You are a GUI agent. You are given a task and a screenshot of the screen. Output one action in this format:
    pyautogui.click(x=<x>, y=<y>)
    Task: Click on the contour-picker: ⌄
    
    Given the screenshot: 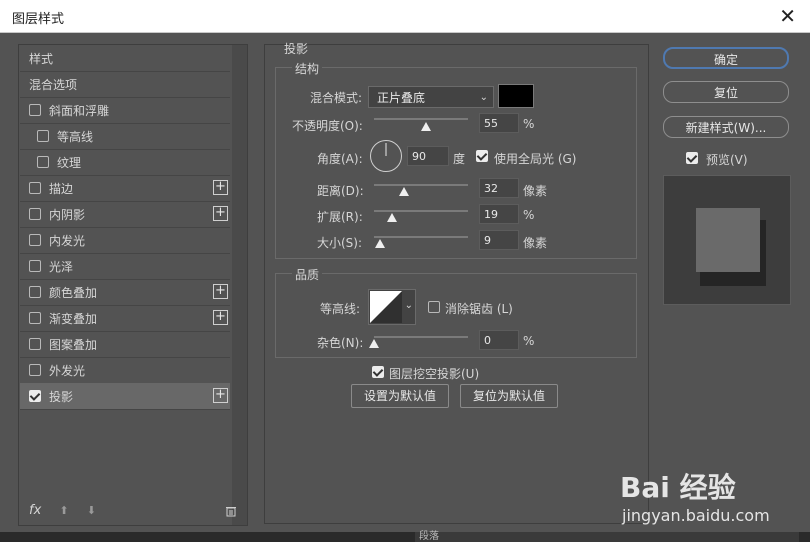 What is the action you would take?
    pyautogui.click(x=392, y=307)
    